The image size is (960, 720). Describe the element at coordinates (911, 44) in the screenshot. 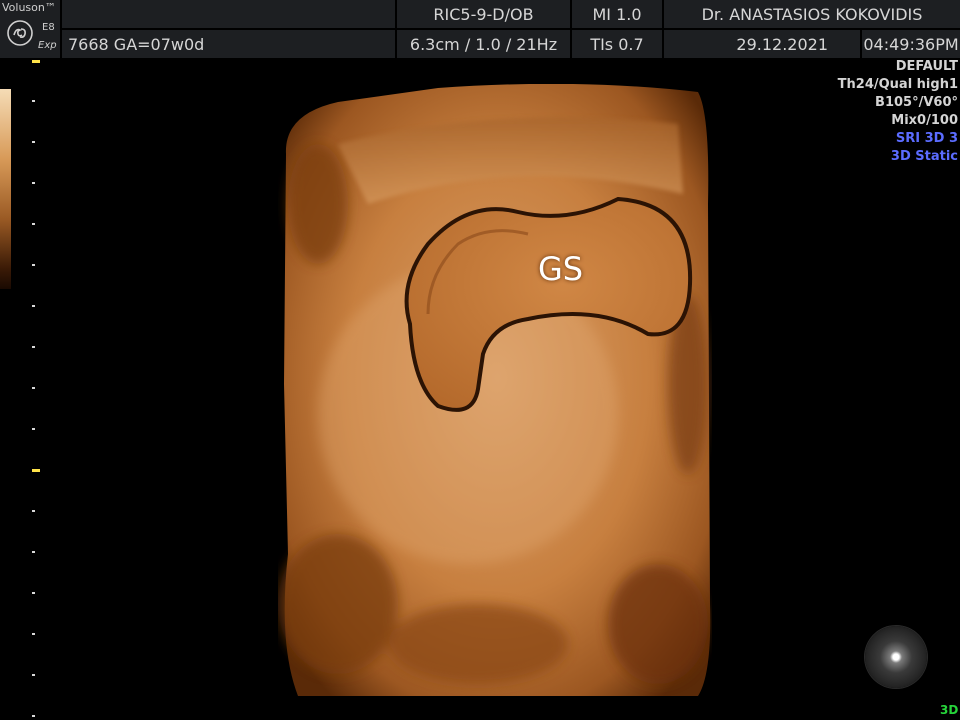

I see `exam-time: 04:49:36PM` at that location.